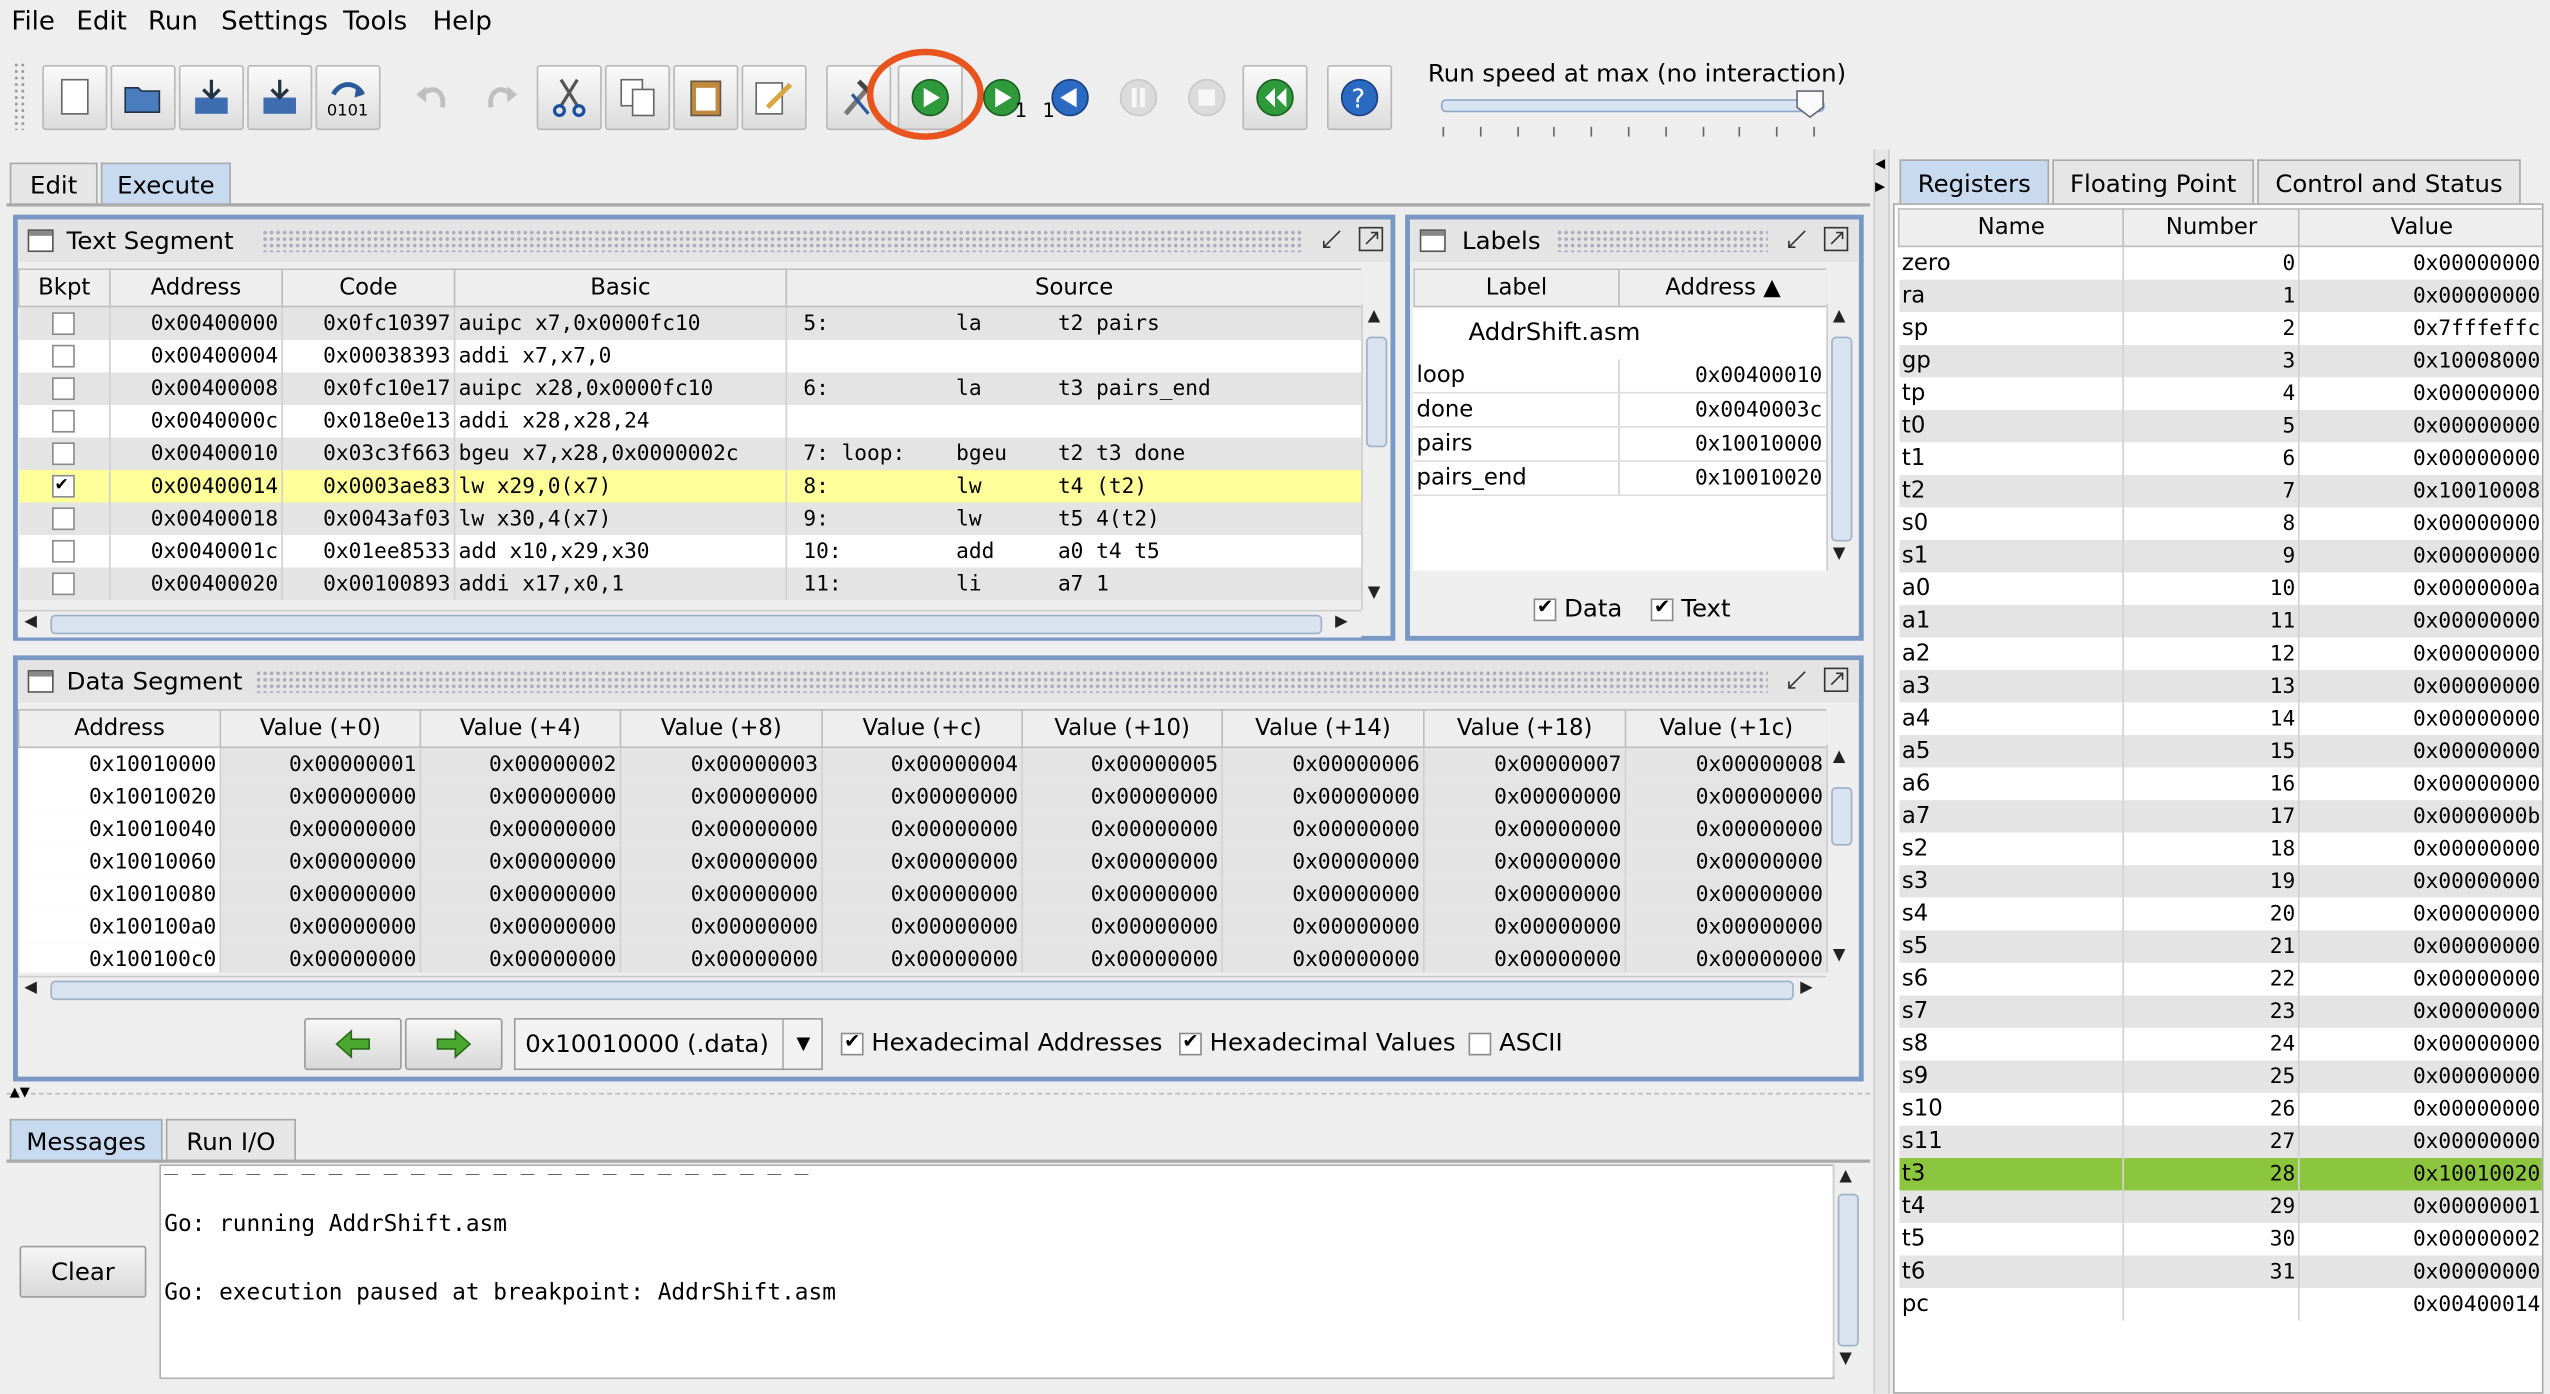  I want to click on messages-vscroll: ▲ ▼, so click(1846, 1270).